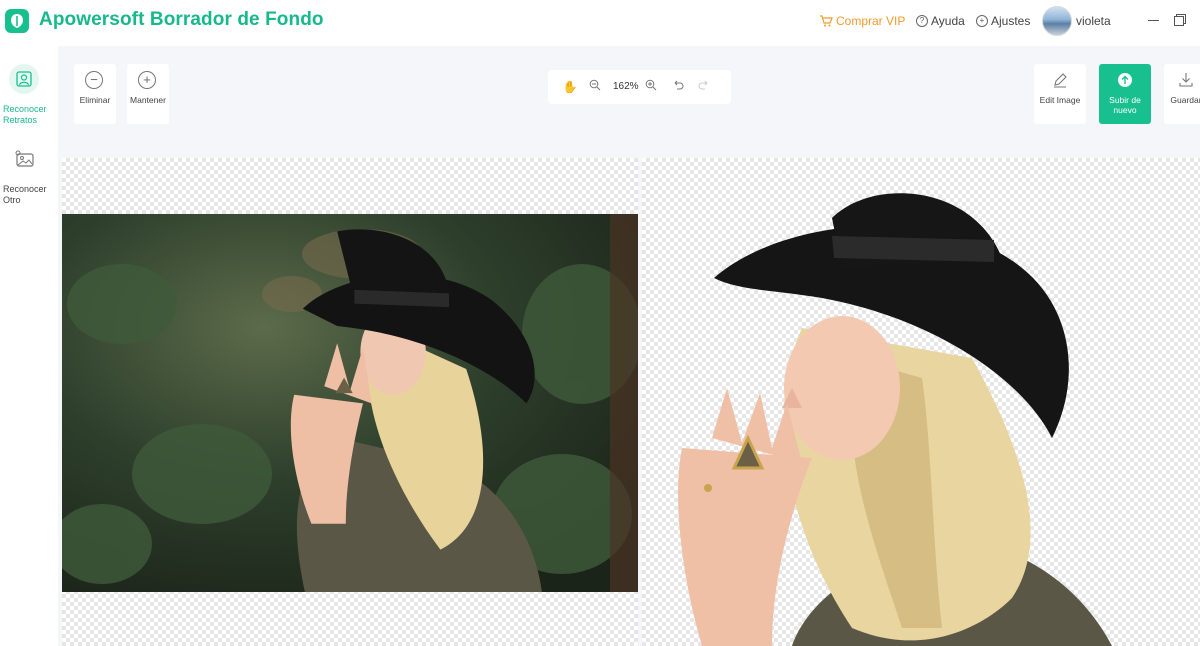 The image size is (1200, 646). I want to click on upload-again-label: Subir de nuevo, so click(1125, 105).